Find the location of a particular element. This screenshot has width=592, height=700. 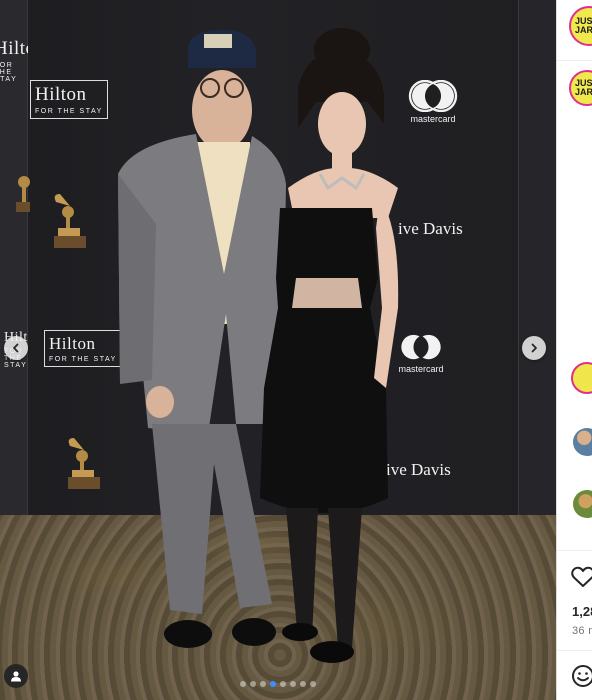

chevron-left-icon is located at coordinates (16, 348).